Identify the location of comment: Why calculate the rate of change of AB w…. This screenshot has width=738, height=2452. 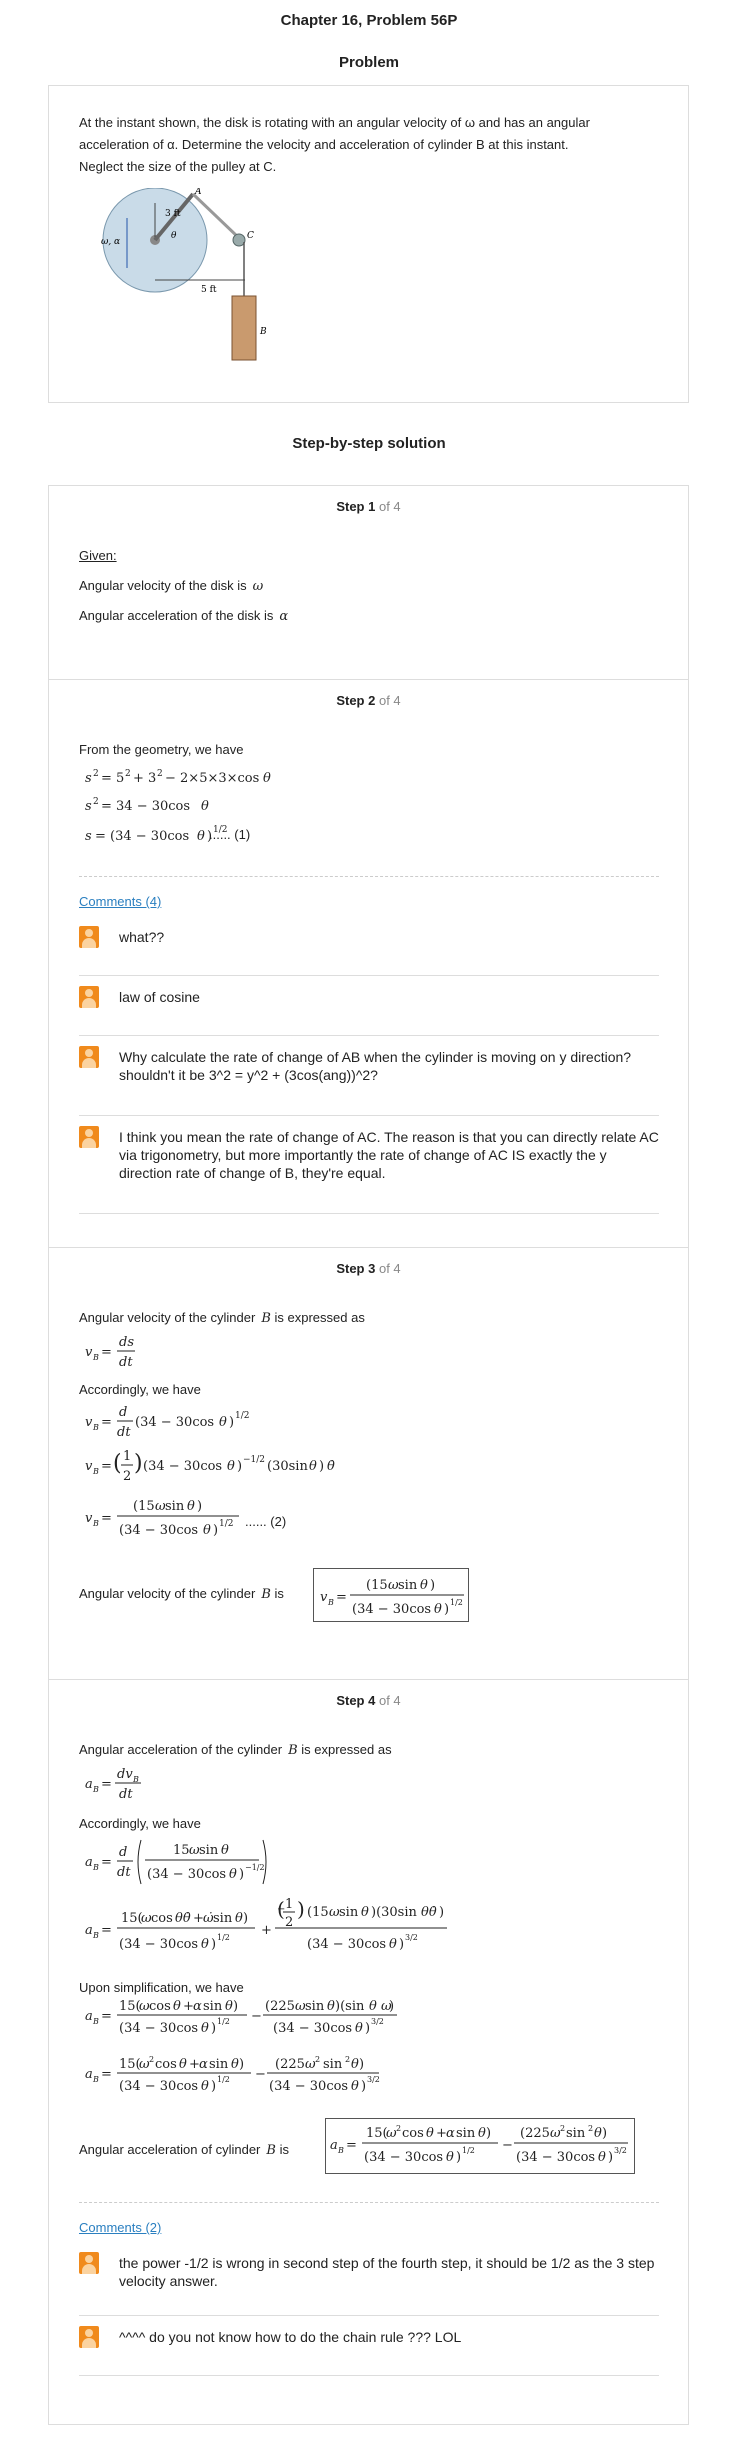
(369, 1081).